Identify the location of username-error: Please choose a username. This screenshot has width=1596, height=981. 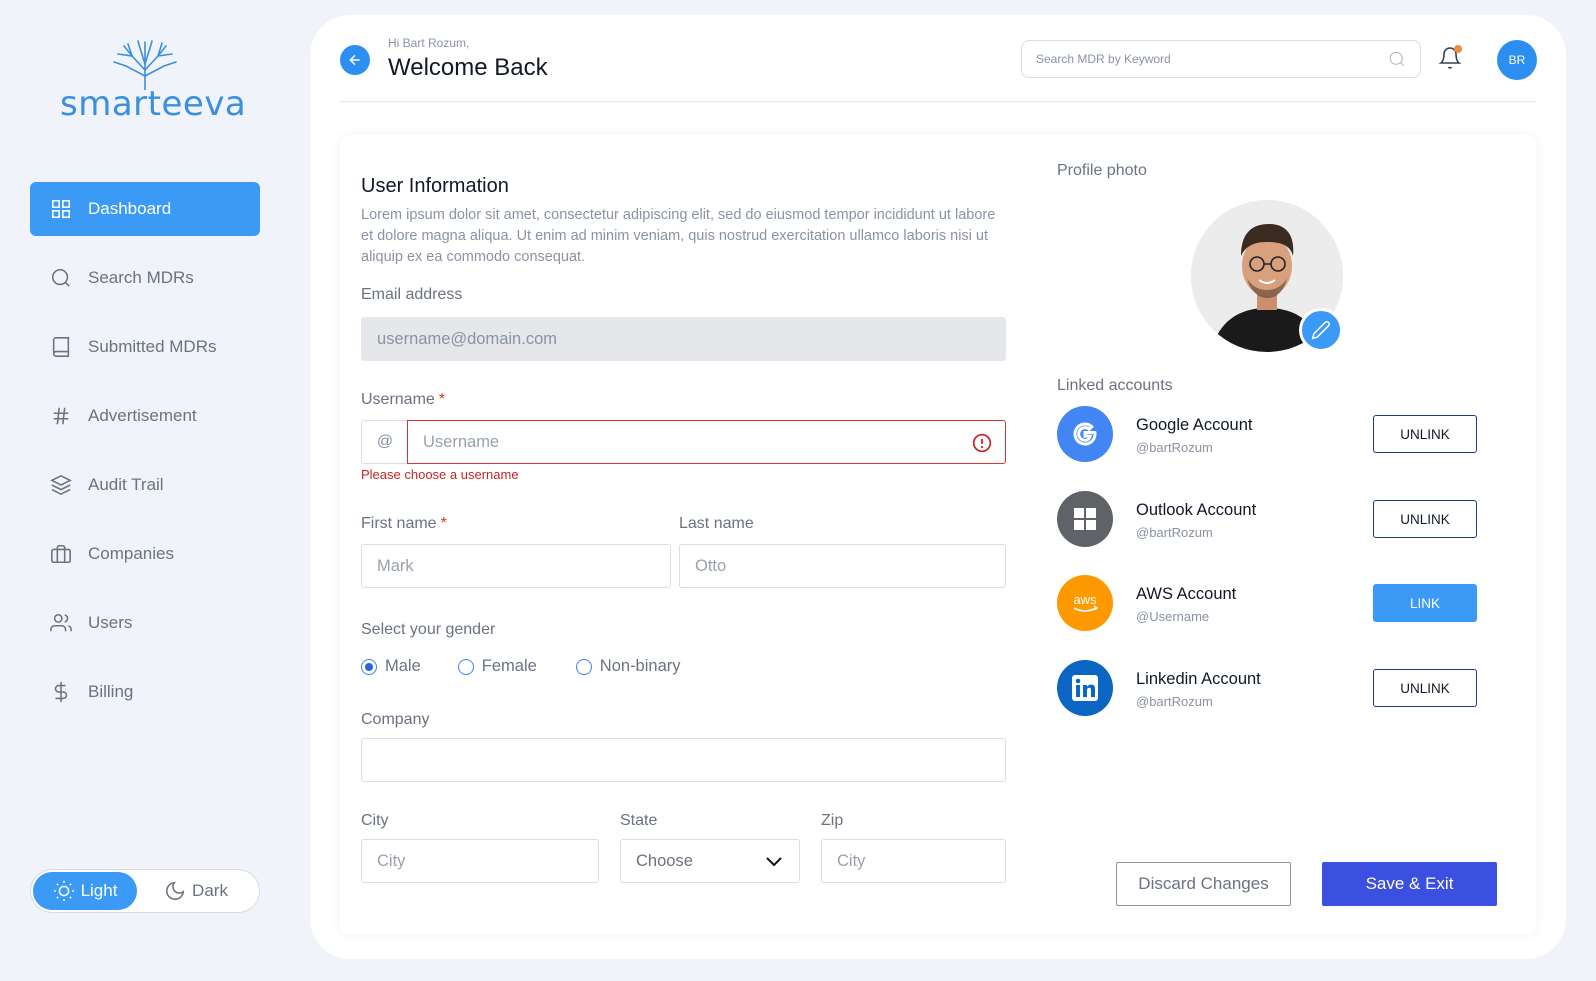
(440, 474).